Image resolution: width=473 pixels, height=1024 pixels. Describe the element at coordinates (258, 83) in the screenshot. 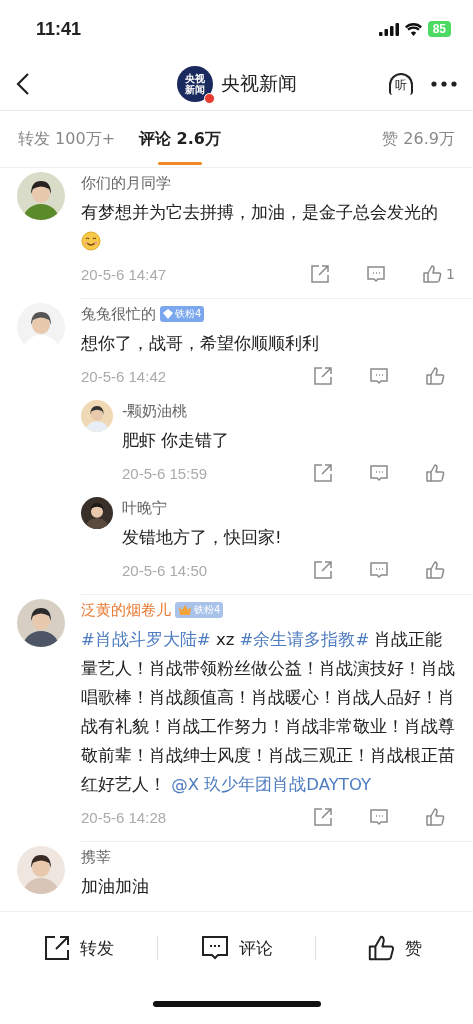

I see `page-title: 央视新闻` at that location.